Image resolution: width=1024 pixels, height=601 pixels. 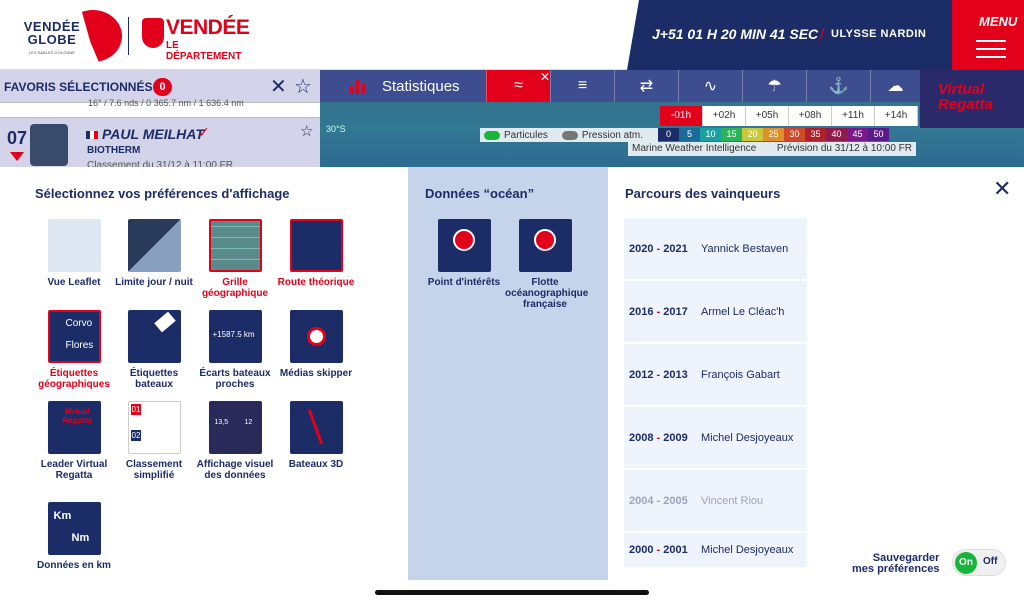 I want to click on winner-row: 2000 - 2001 Michel Desjoyeaux, so click(x=715, y=550).